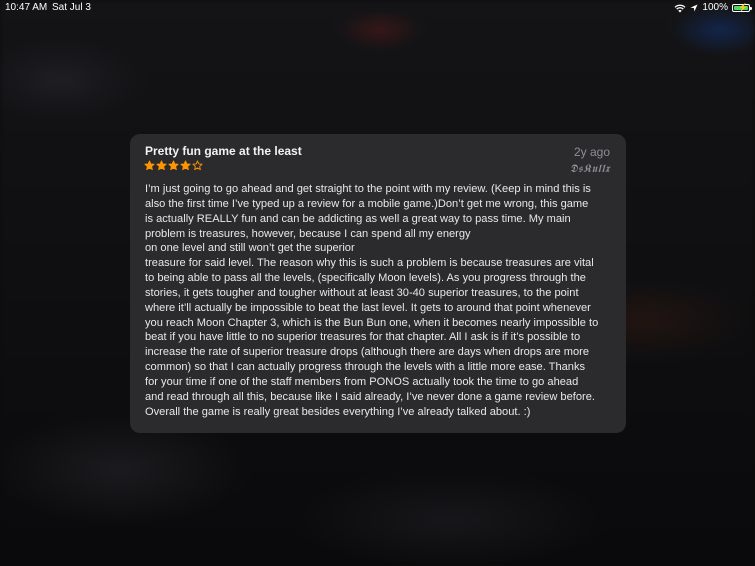 The height and width of the screenshot is (566, 755). I want to click on star-rating, so click(173, 165).